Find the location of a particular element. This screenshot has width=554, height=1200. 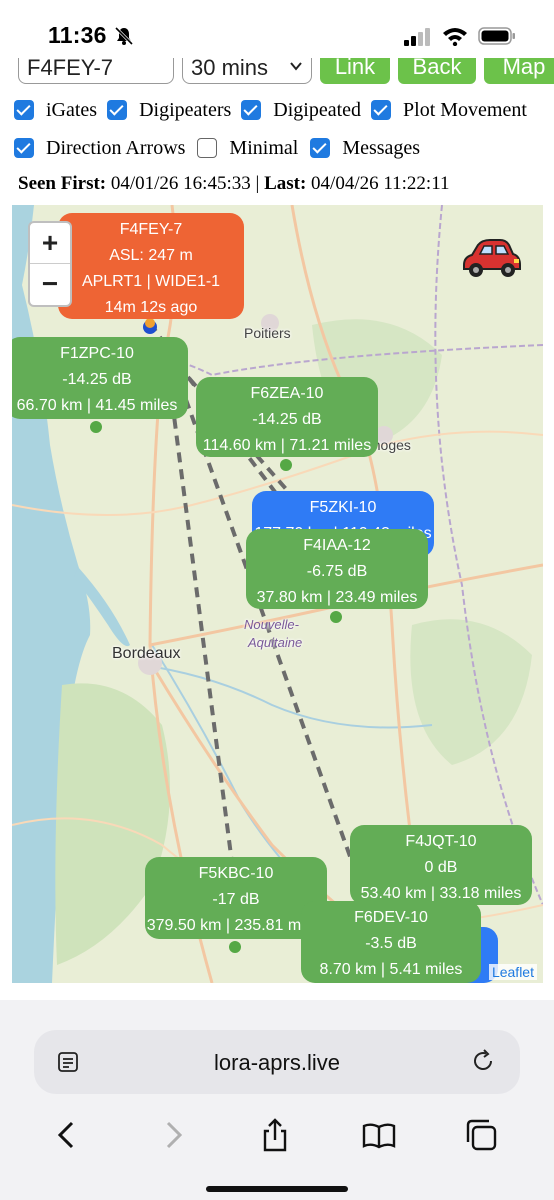

popup-f5kbc-snr: -17 dB is located at coordinates (236, 899).